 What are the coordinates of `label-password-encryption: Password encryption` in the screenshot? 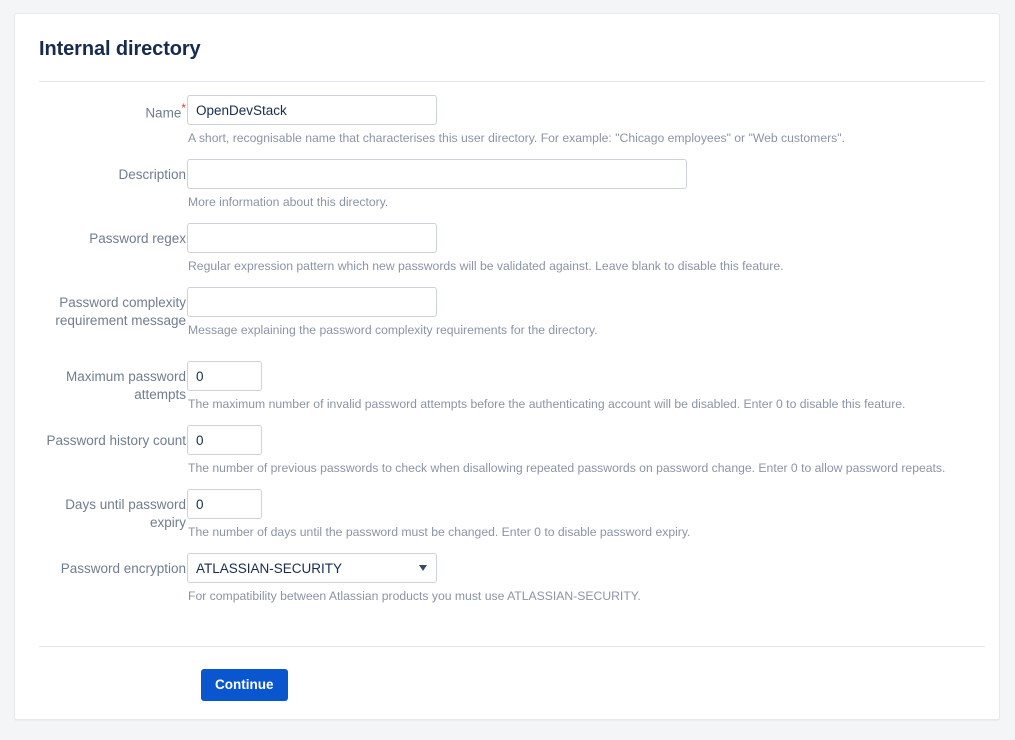 It's located at (123, 568).